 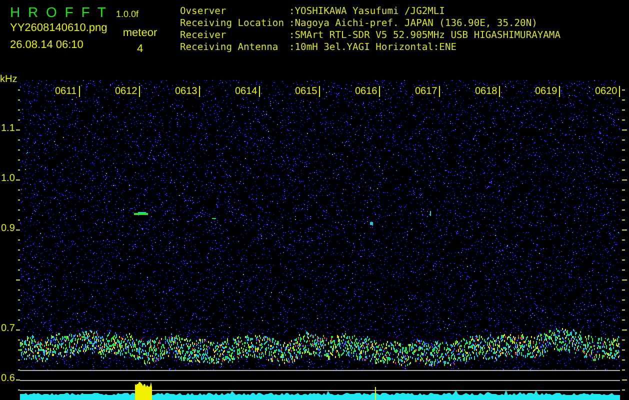 What do you see at coordinates (47, 45) in the screenshot?
I see `timestamp: 26.08.14 06:10` at bounding box center [47, 45].